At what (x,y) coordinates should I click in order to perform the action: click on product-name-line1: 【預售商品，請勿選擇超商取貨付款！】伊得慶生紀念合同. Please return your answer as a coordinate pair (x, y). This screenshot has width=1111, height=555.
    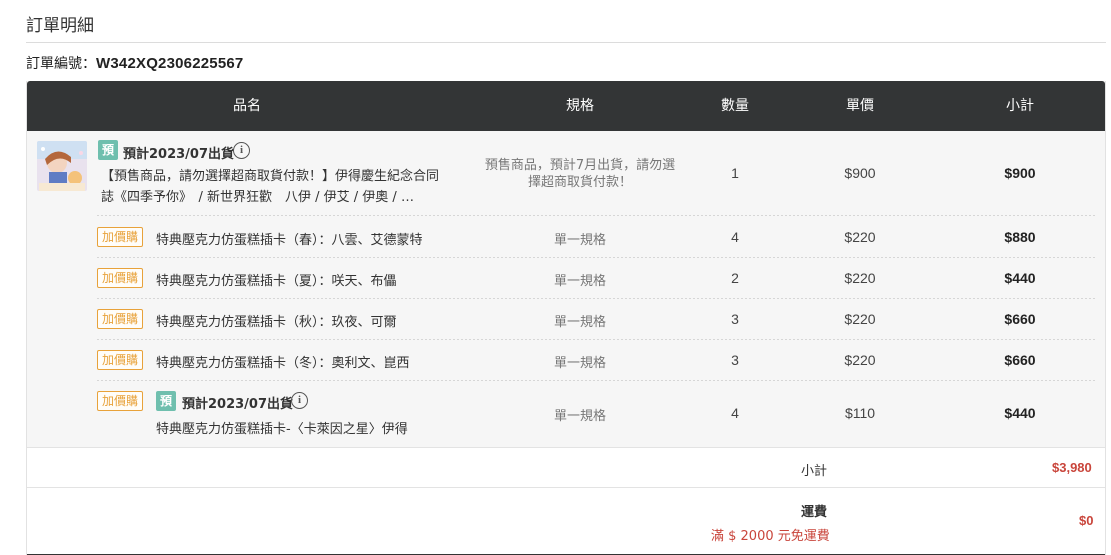
    Looking at the image, I should click on (270, 176).